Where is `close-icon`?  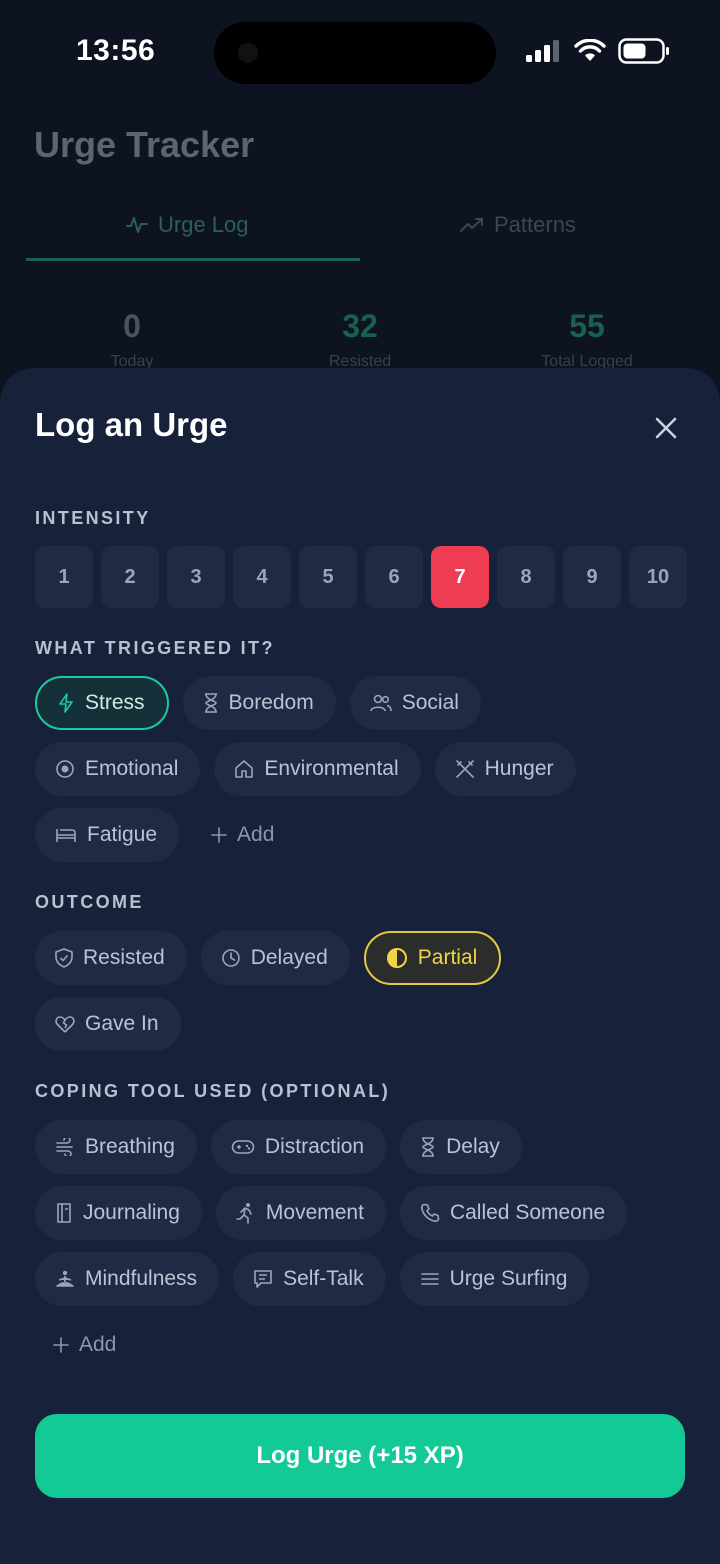 close-icon is located at coordinates (666, 428).